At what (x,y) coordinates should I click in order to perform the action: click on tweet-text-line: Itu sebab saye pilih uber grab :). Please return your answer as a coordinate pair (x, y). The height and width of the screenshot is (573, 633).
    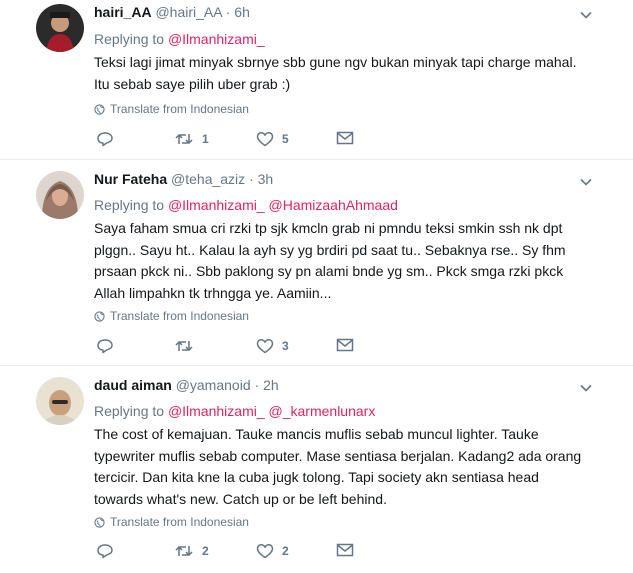
    Looking at the image, I should click on (192, 83).